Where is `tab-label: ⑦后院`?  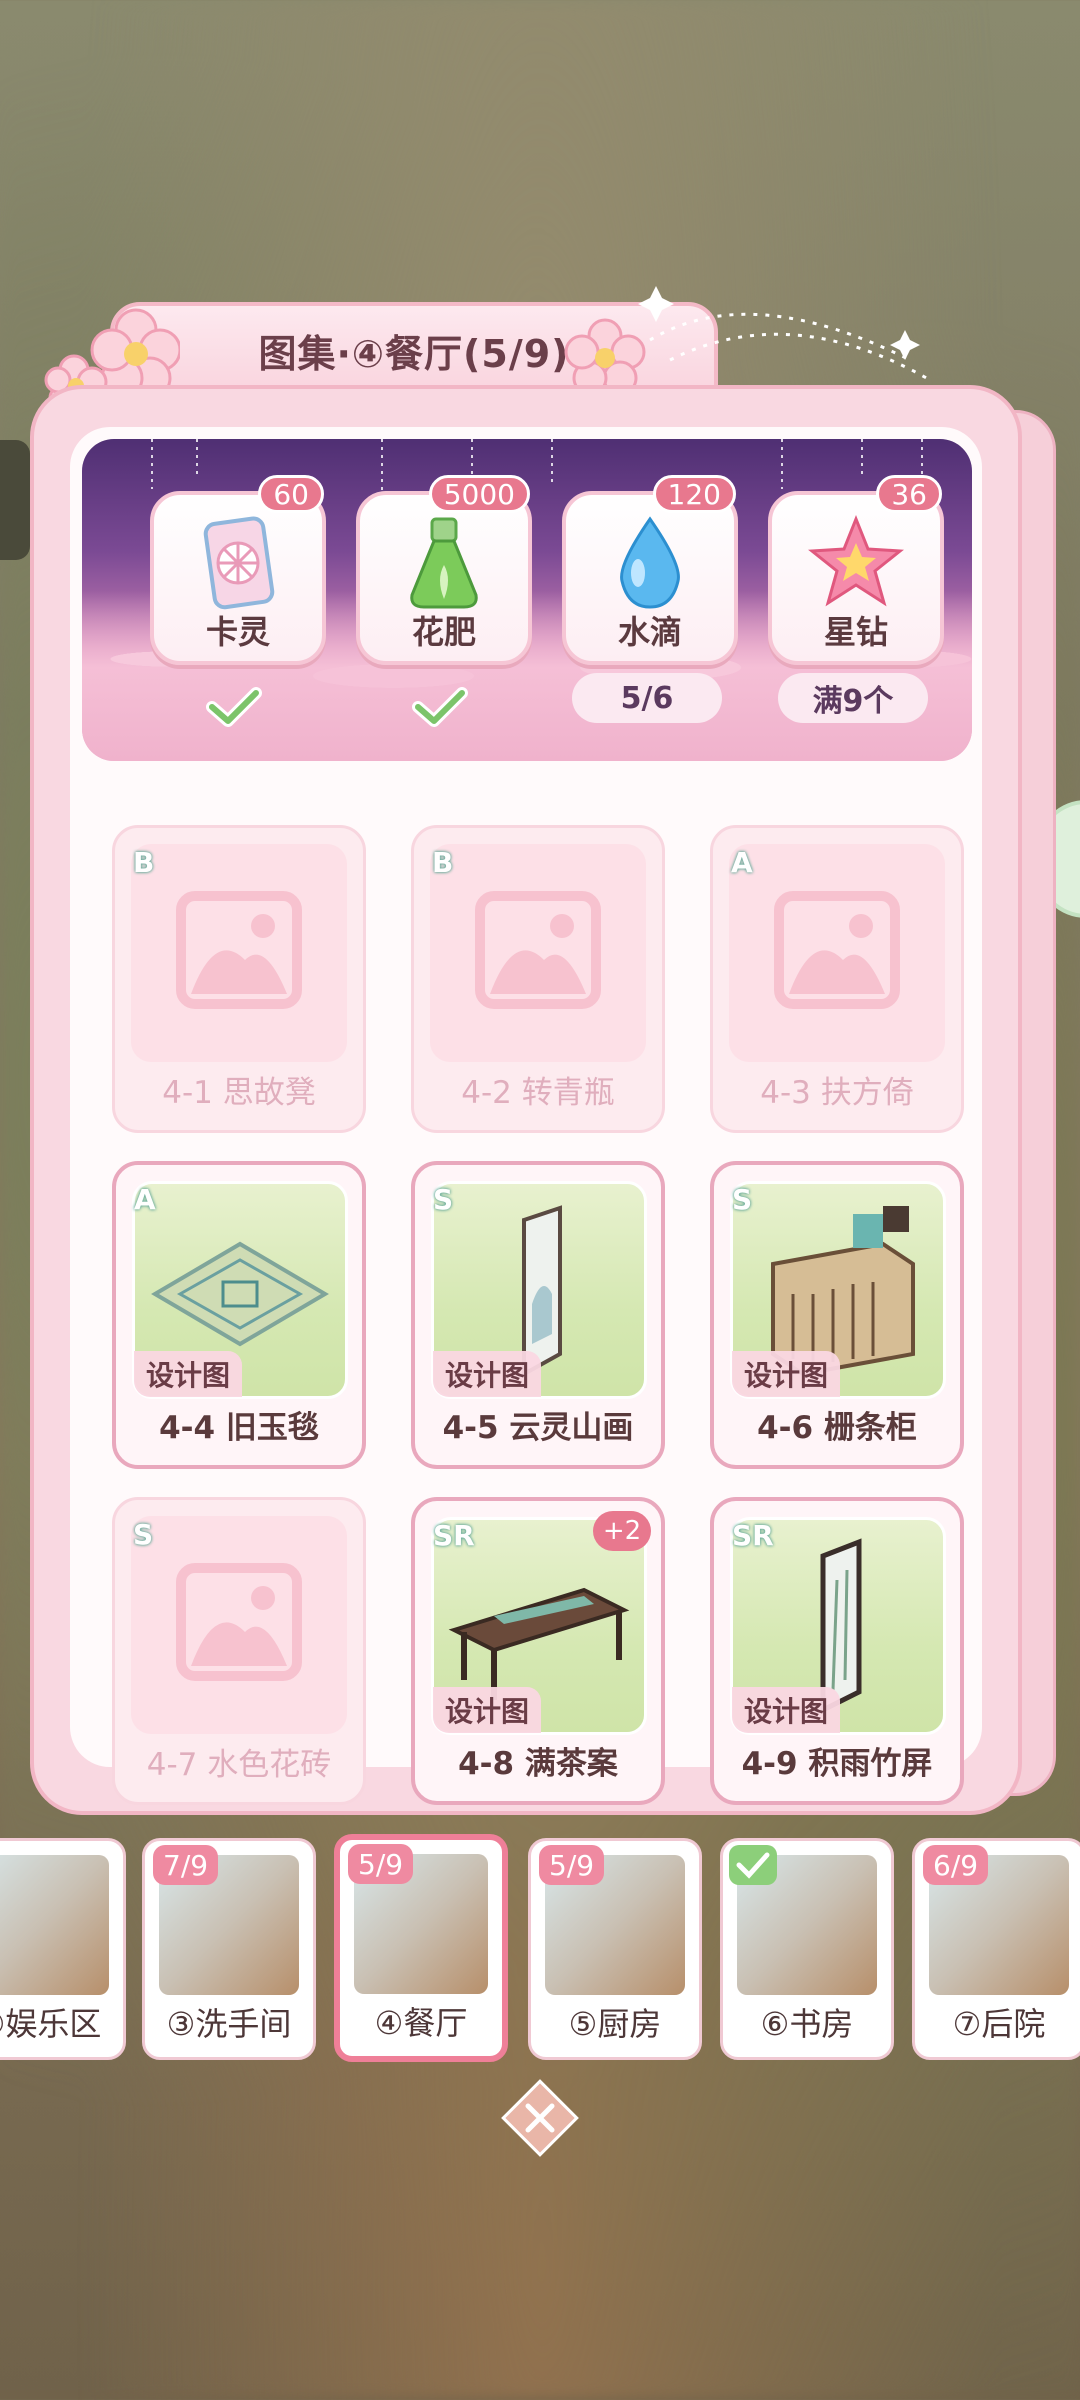 tab-label: ⑦后院 is located at coordinates (999, 2024).